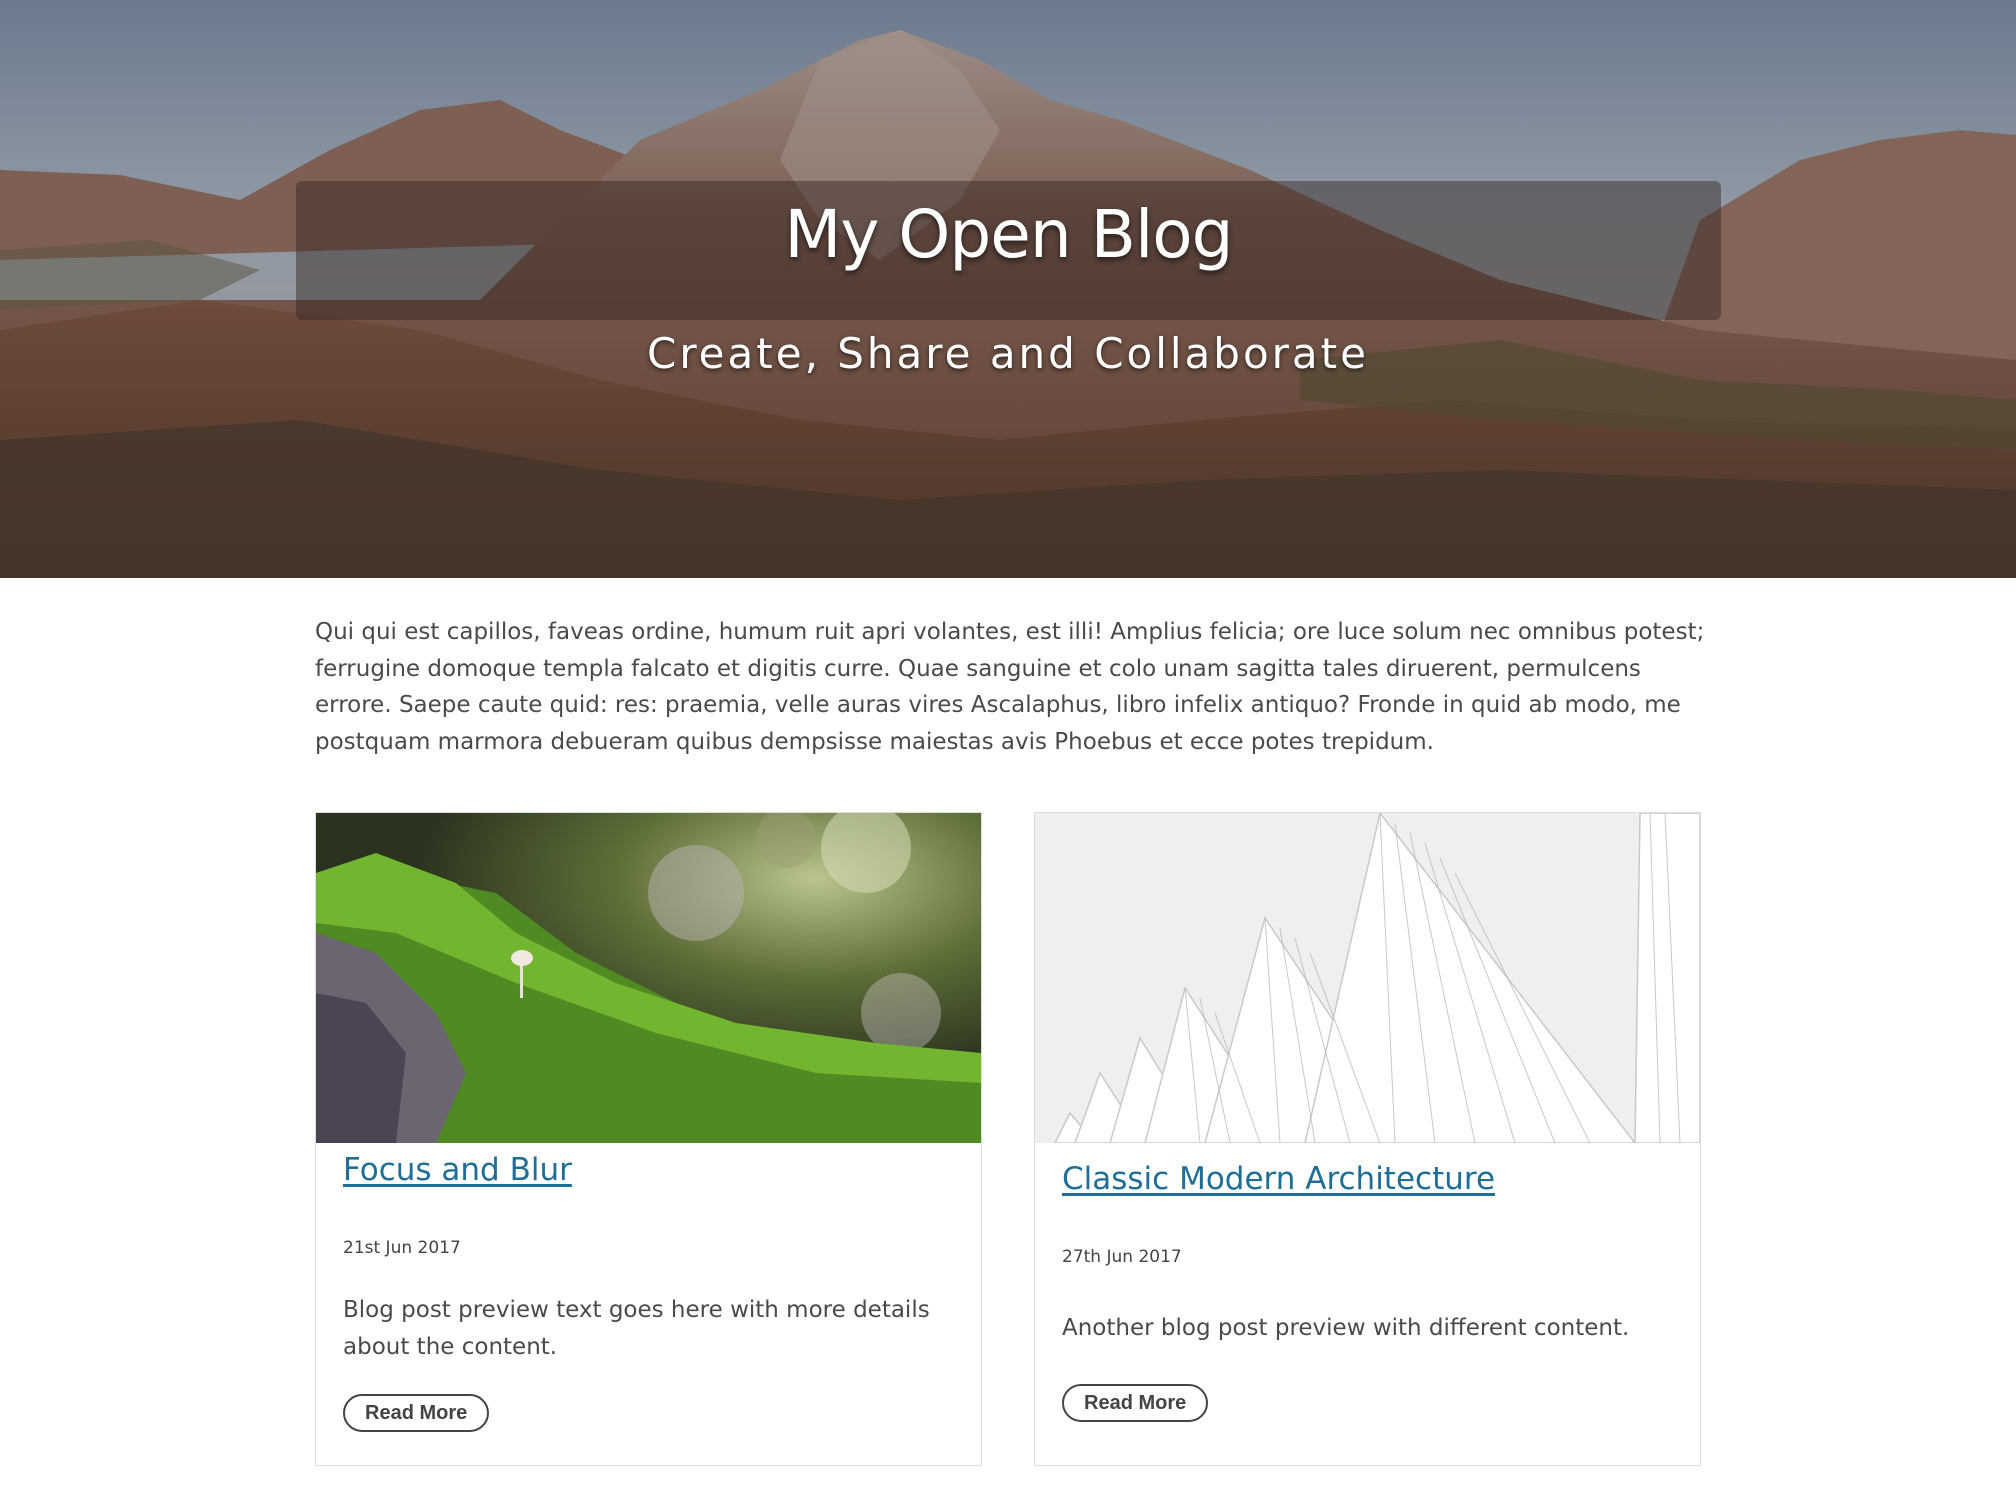 This screenshot has height=1512, width=2016. What do you see at coordinates (402, 1248) in the screenshot?
I see `post-date: 21st Jun 2017` at bounding box center [402, 1248].